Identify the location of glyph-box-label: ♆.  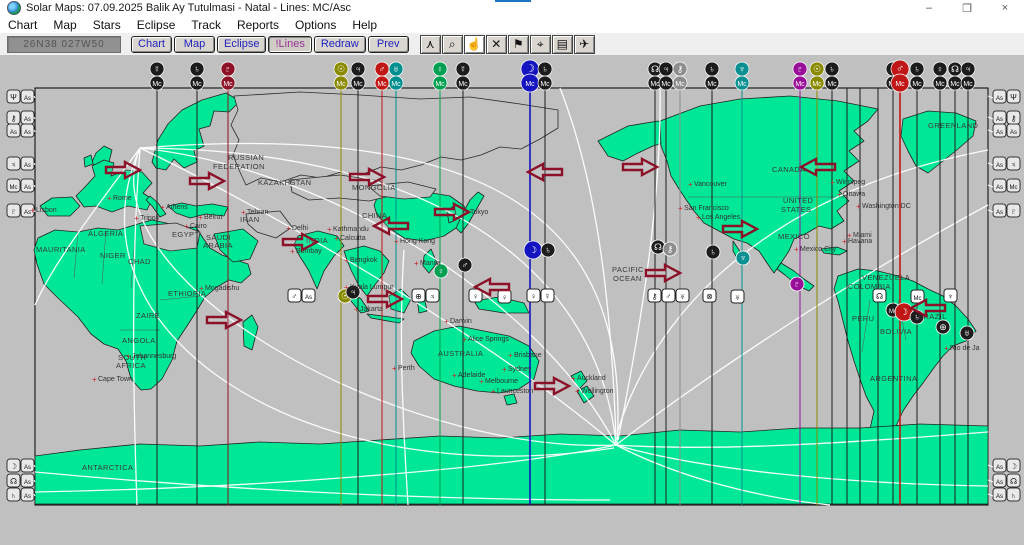
(951, 296).